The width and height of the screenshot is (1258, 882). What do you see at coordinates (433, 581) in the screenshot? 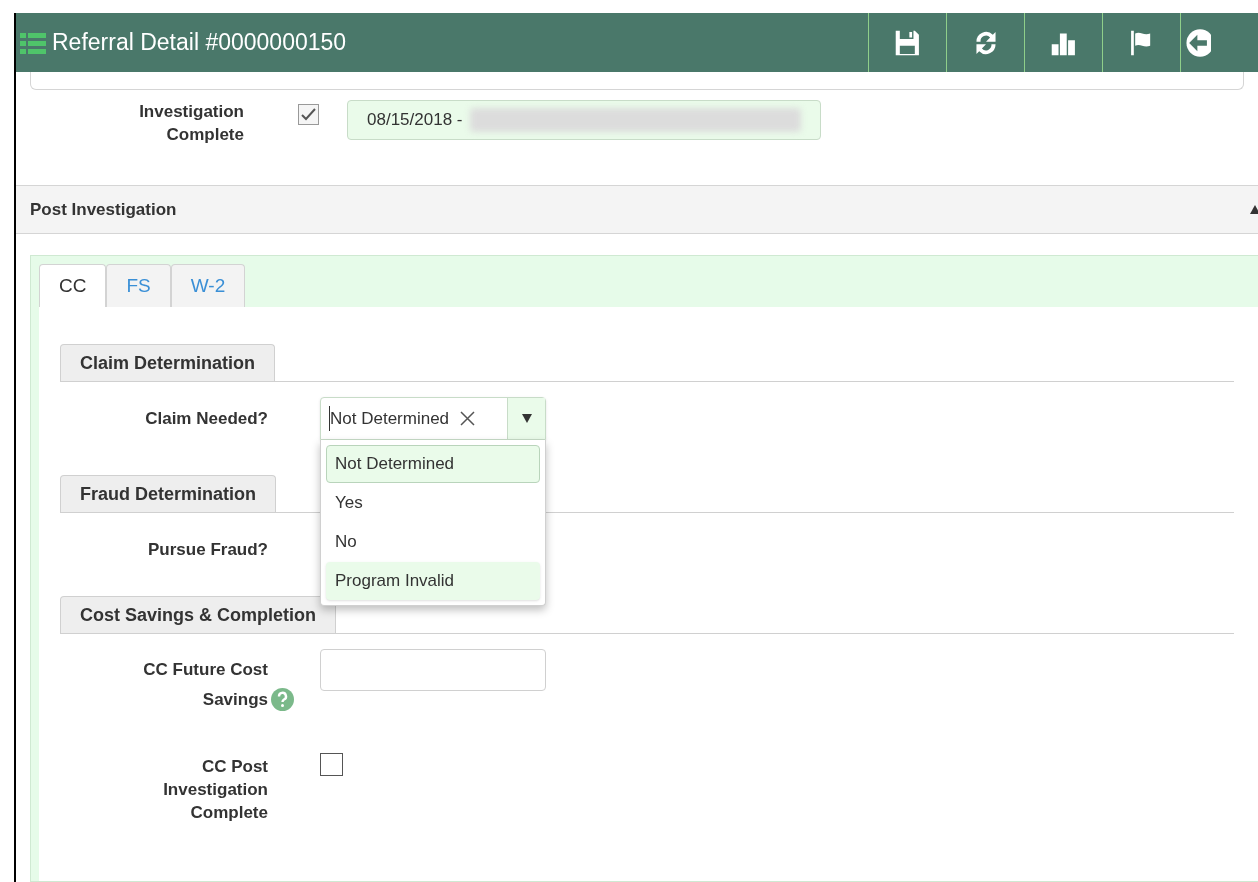
I see `dropdown-option: Program Invalid` at bounding box center [433, 581].